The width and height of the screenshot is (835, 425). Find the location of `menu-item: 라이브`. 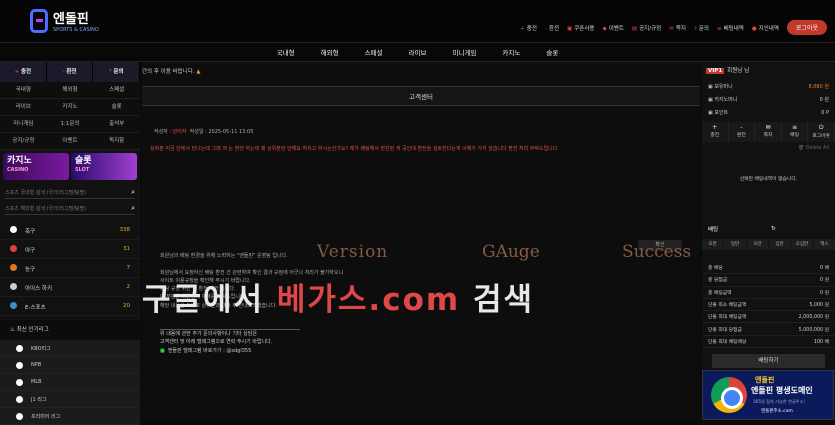

menu-item: 라이브 is located at coordinates (23, 107).